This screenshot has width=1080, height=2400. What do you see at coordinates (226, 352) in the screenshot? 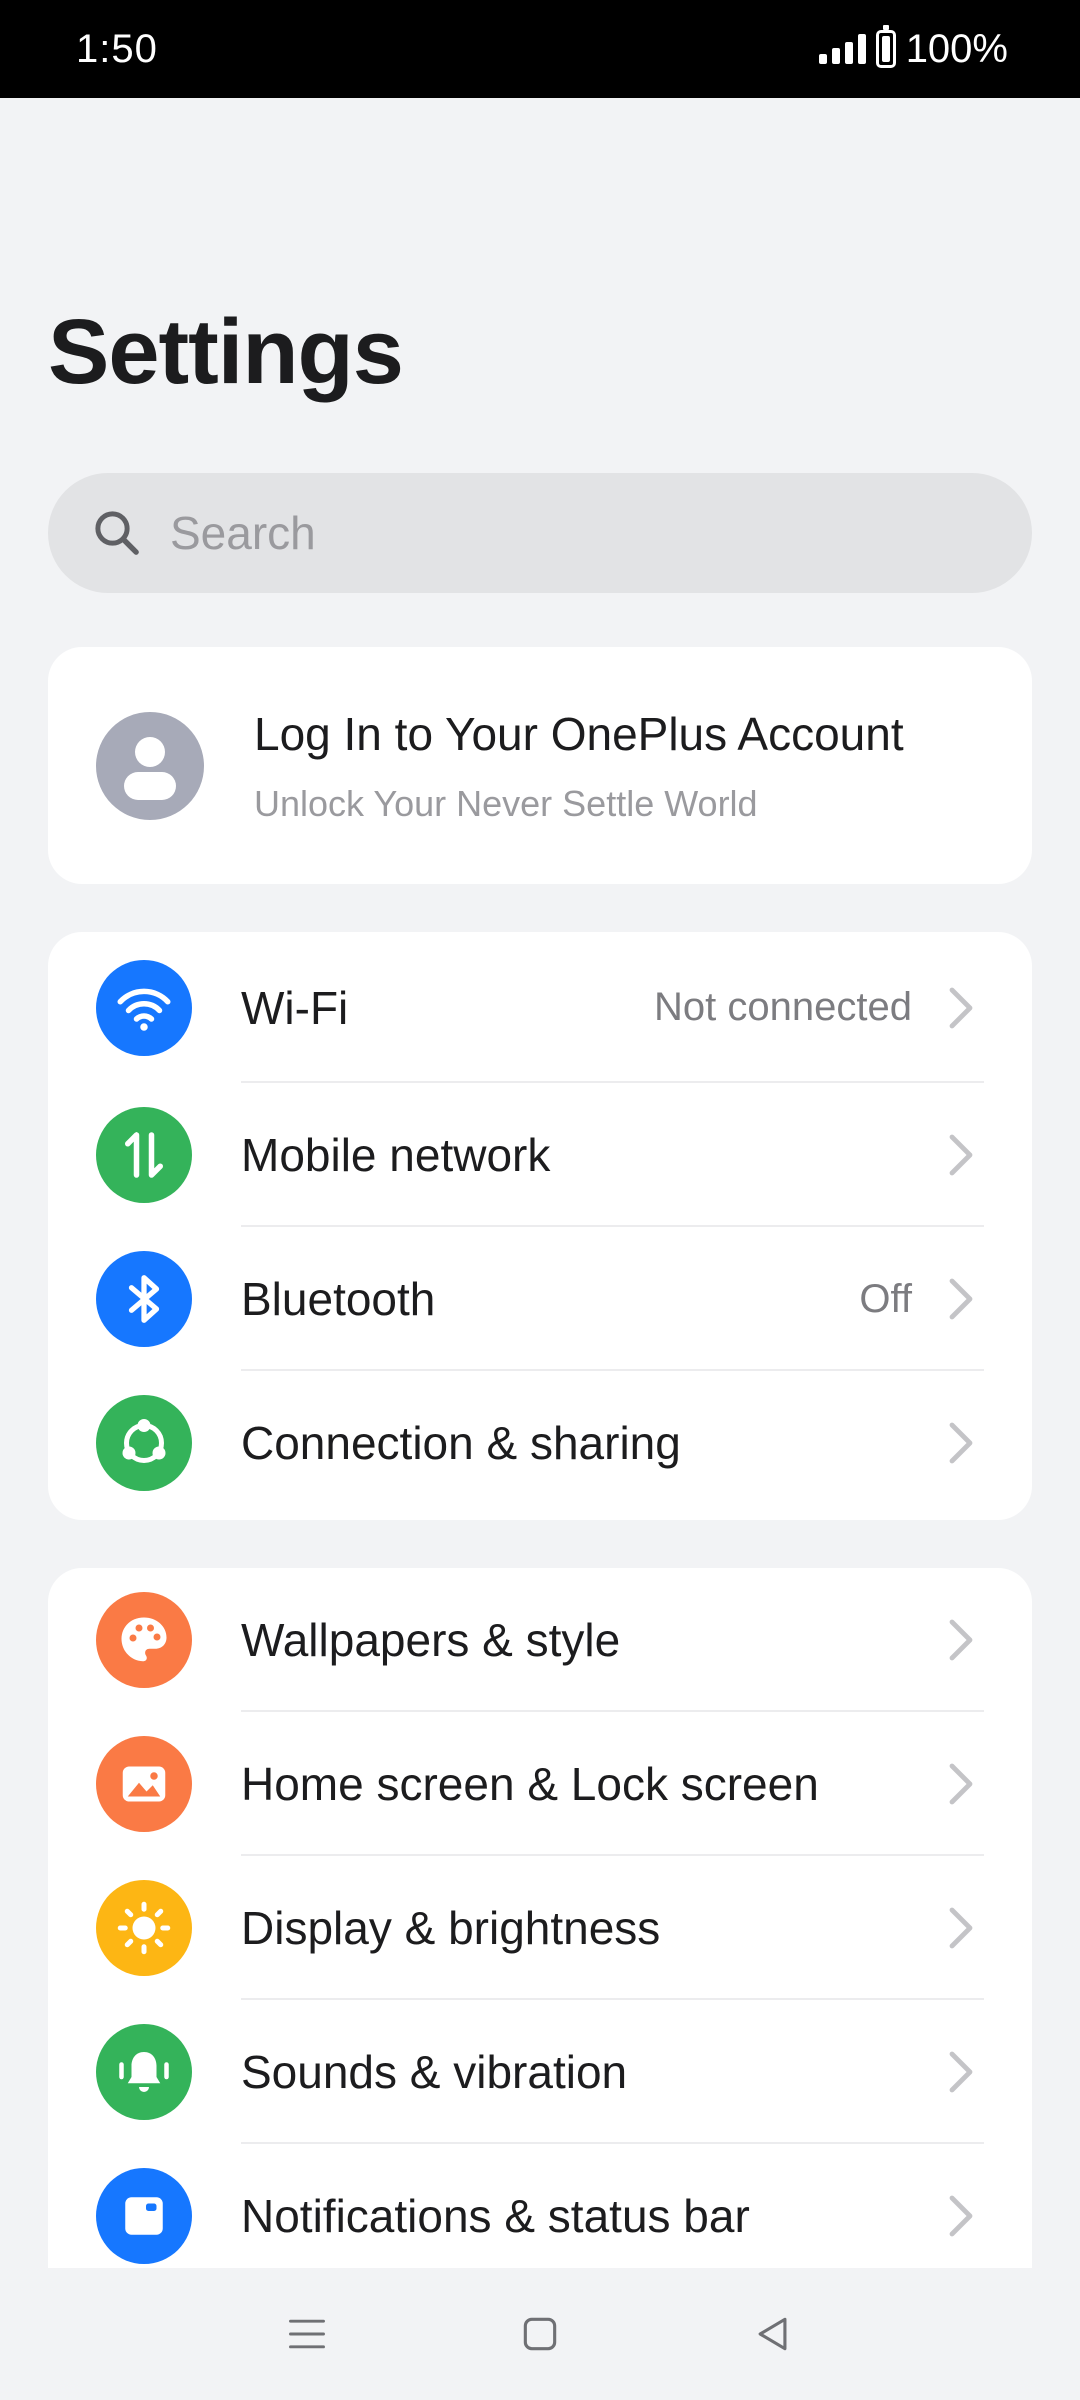
I see `page-title: Settings` at bounding box center [226, 352].